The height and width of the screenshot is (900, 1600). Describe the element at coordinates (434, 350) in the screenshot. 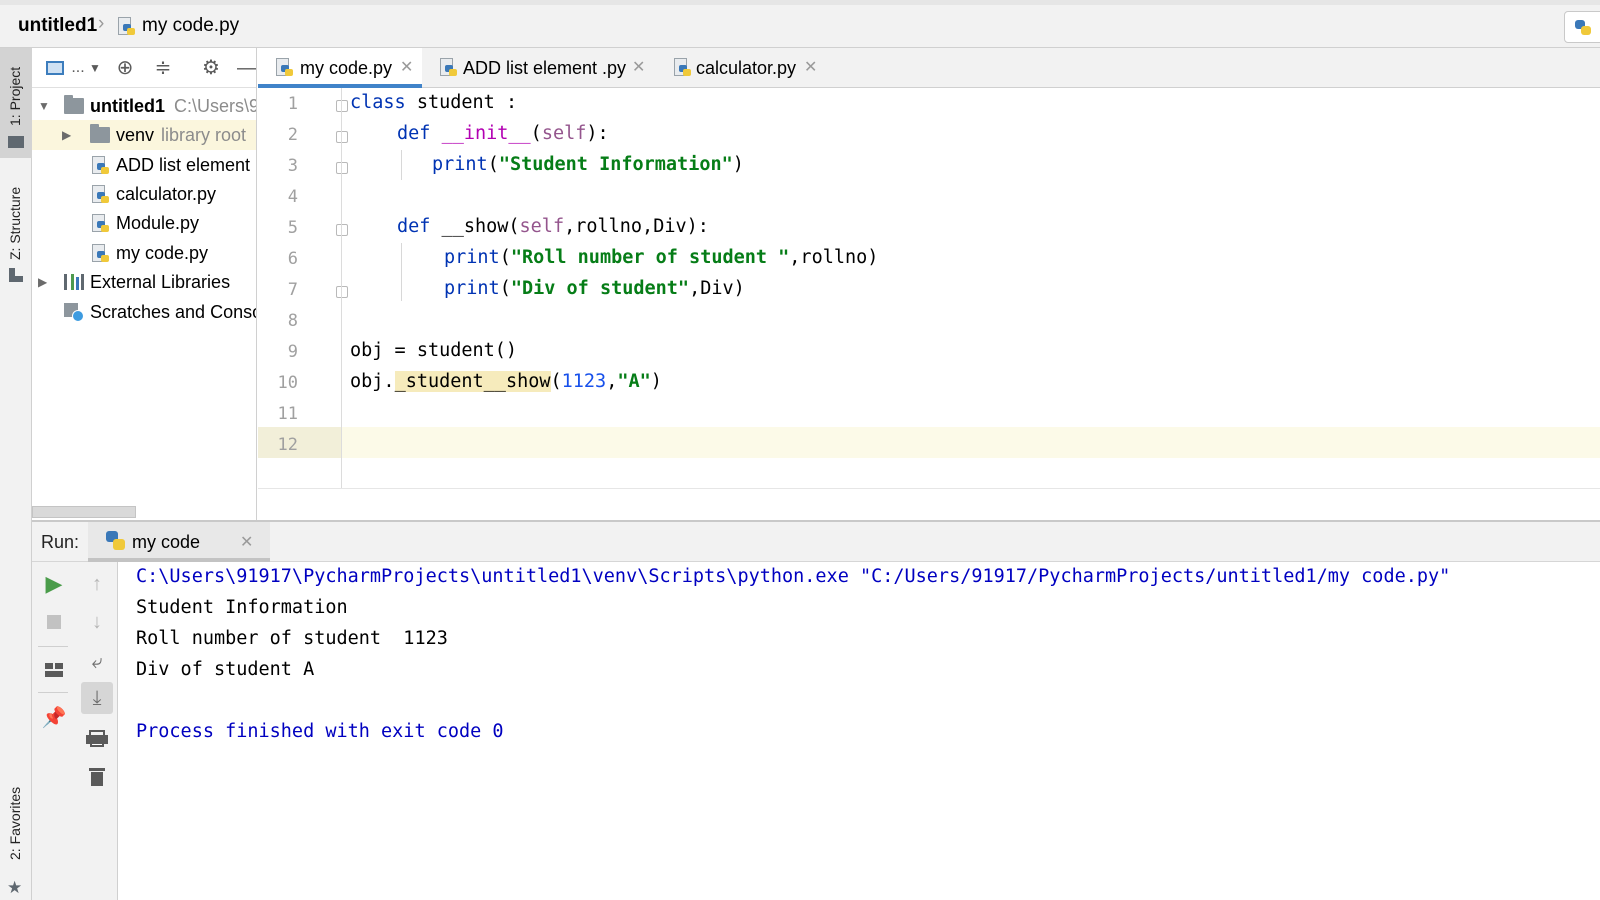

I see `code-line-9: obj = student()` at that location.